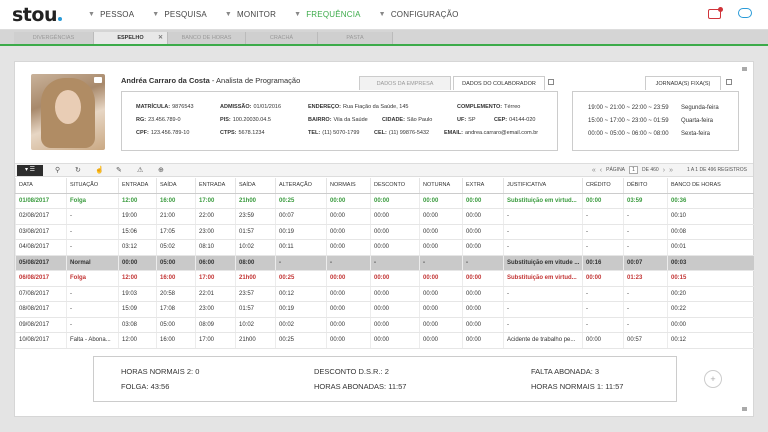 The width and height of the screenshot is (768, 432). I want to click on col-header: JUSTIFICATIVA, so click(543, 186).